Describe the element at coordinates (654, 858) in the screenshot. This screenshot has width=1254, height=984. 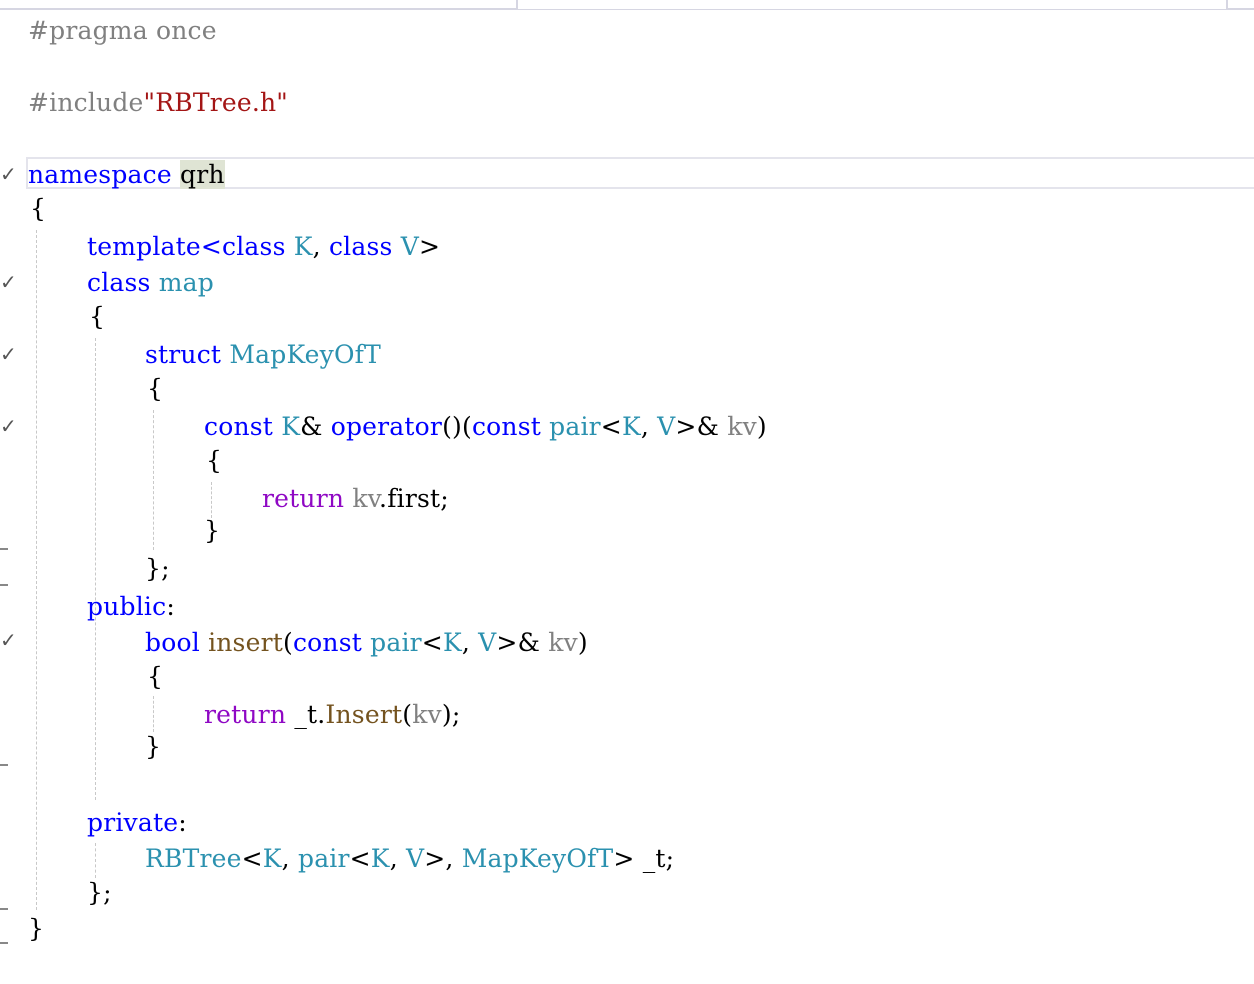
I see `member-variable: _t` at that location.